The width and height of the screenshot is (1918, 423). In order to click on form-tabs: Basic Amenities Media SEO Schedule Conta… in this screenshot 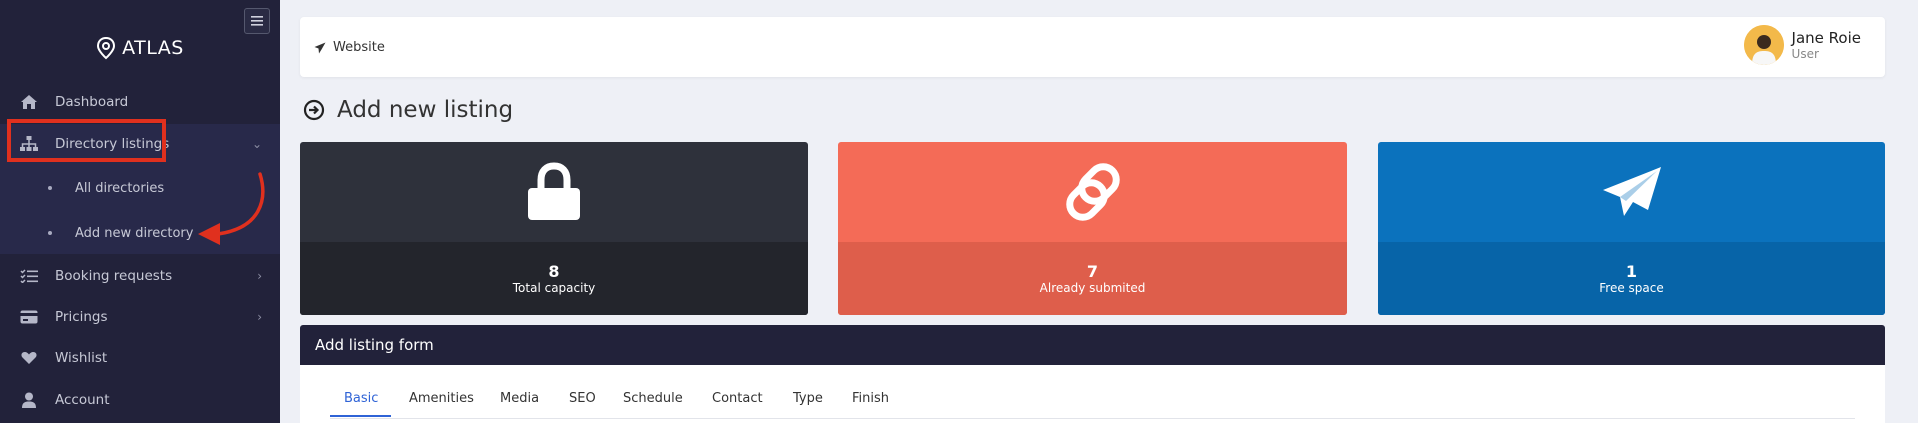, I will do `click(1092, 392)`.